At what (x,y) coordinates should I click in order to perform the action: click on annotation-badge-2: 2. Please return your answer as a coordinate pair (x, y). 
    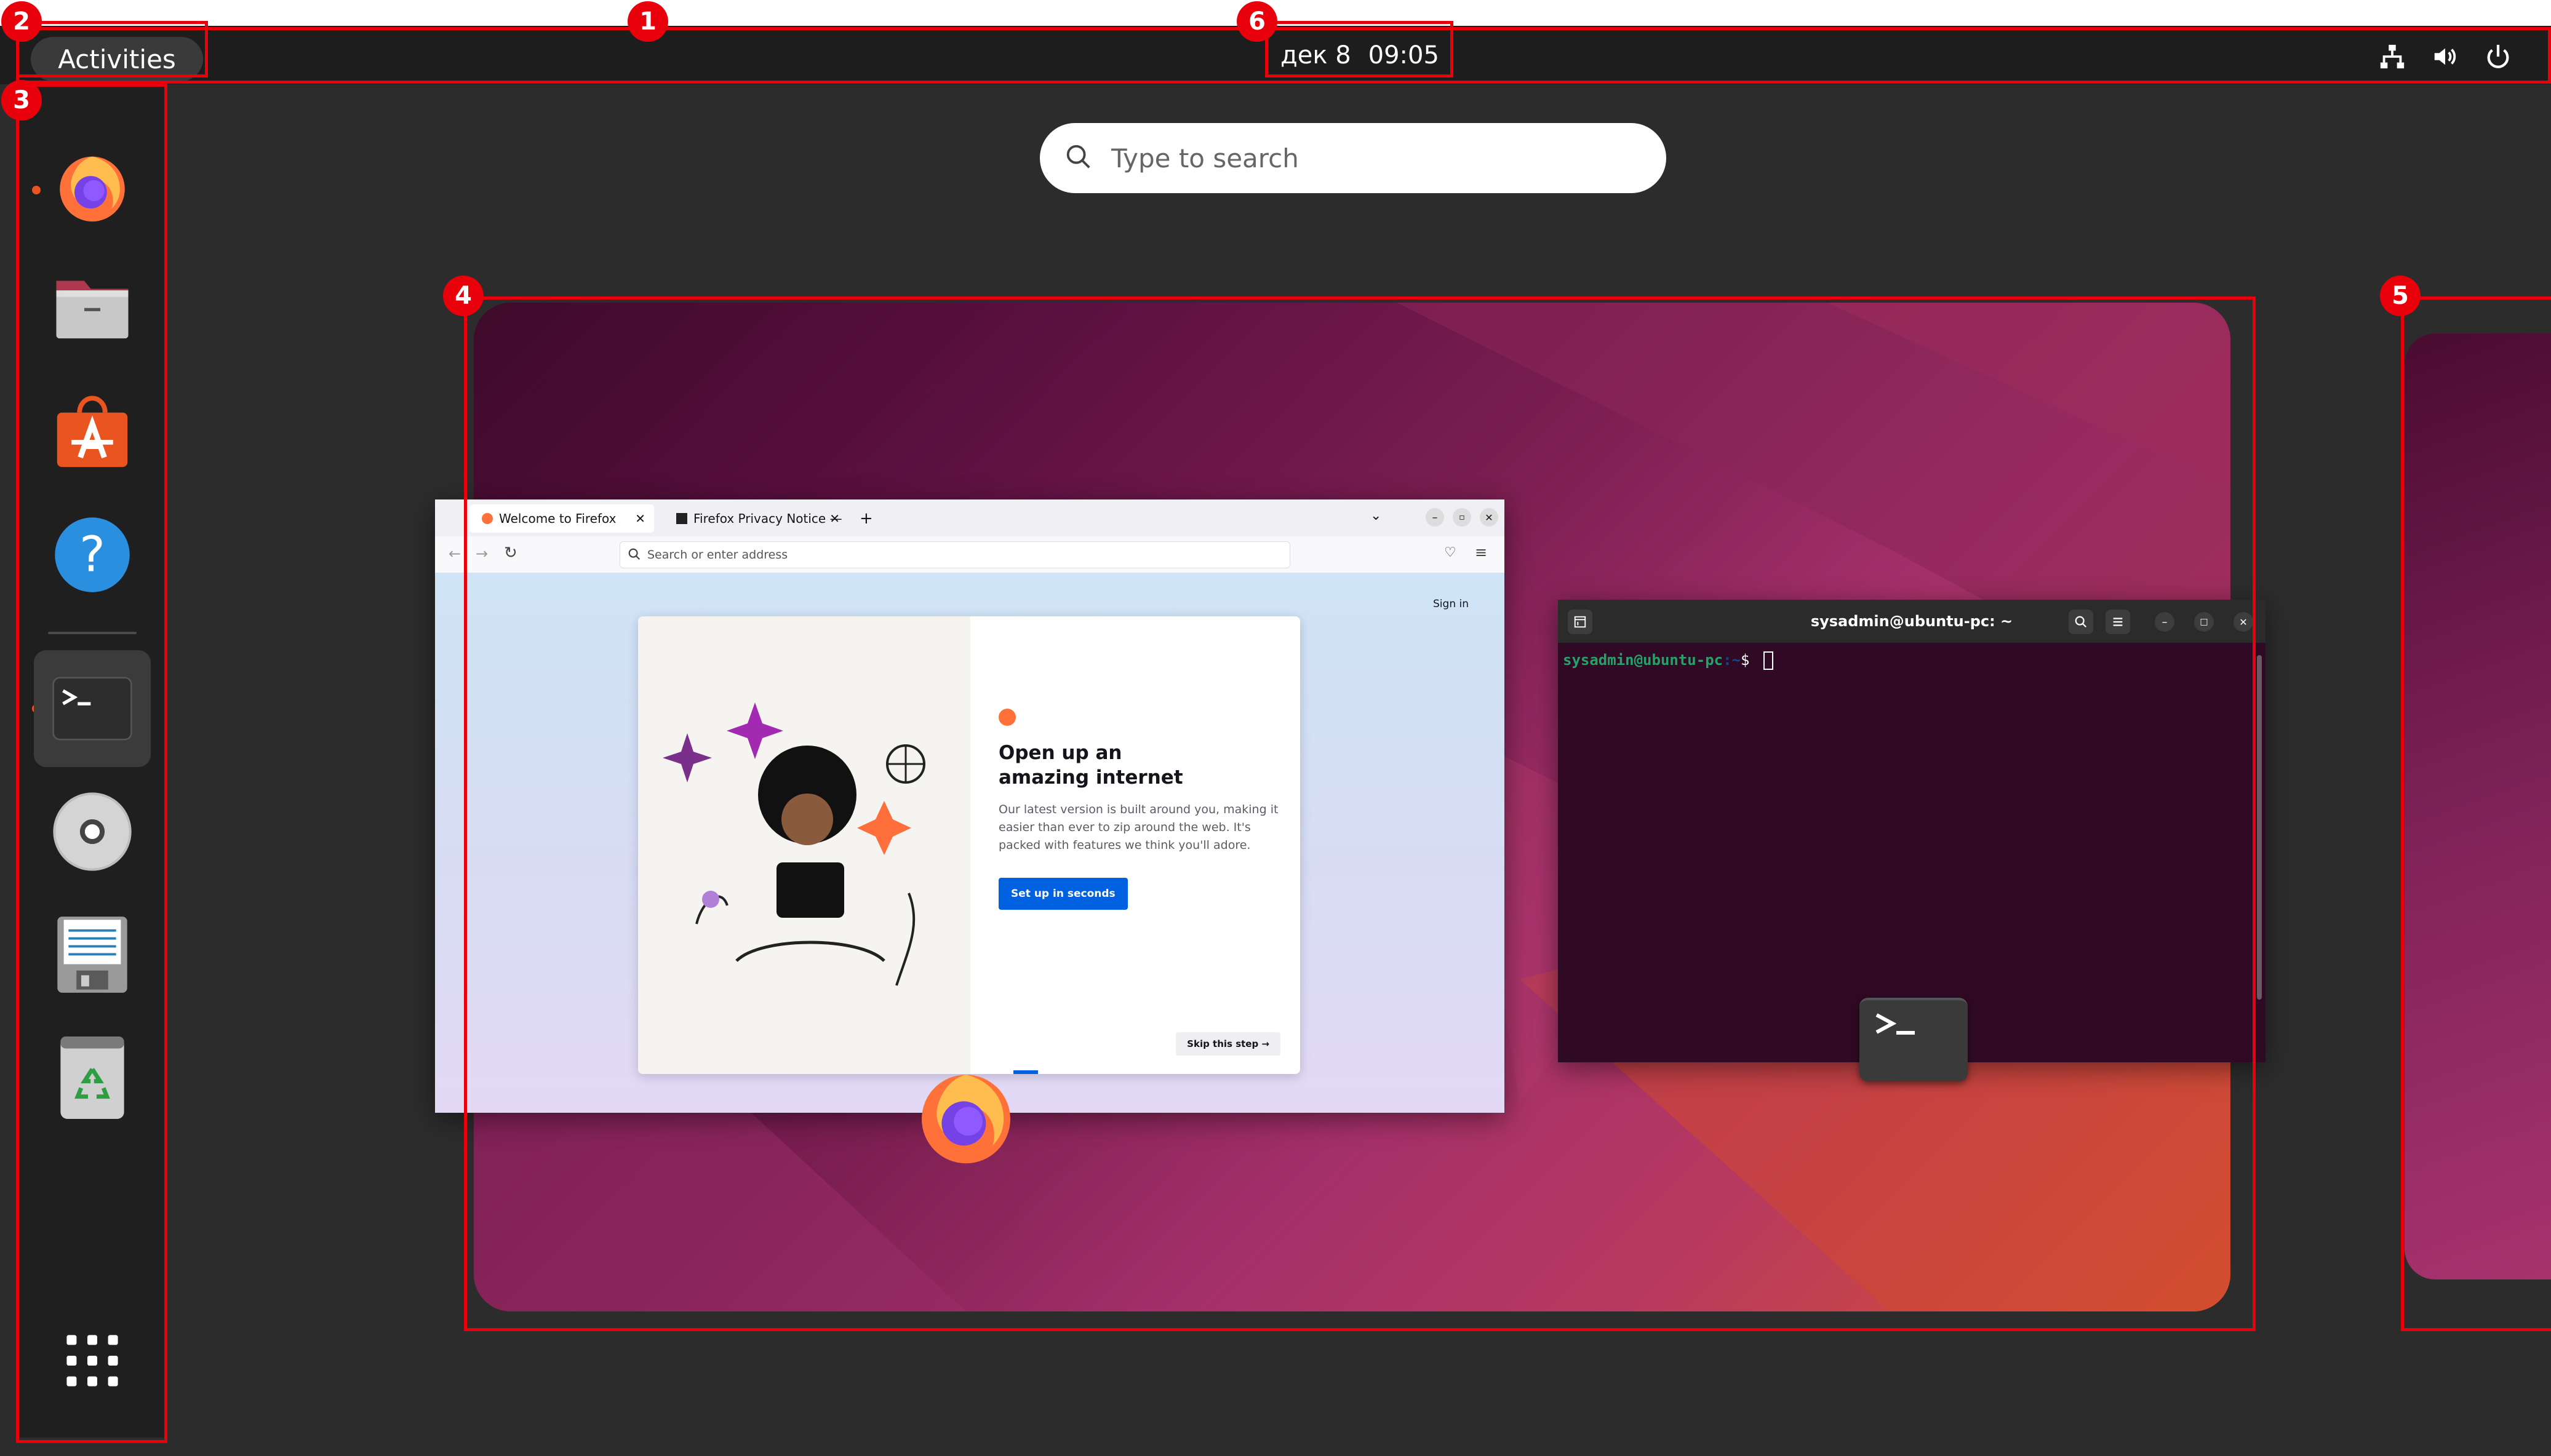
    Looking at the image, I should click on (22, 21).